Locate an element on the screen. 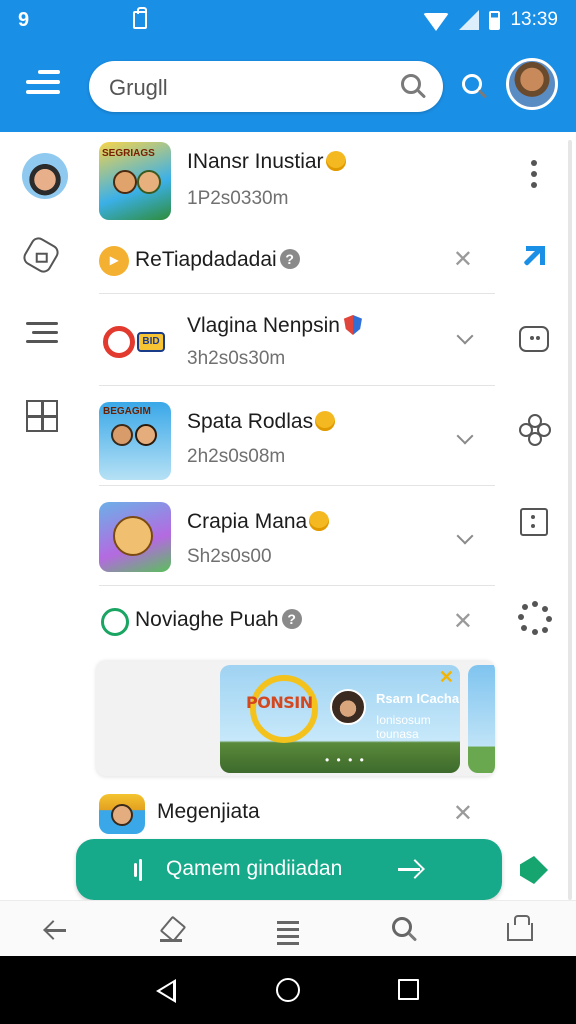  app-thumbnail: BID is located at coordinates (135, 341).